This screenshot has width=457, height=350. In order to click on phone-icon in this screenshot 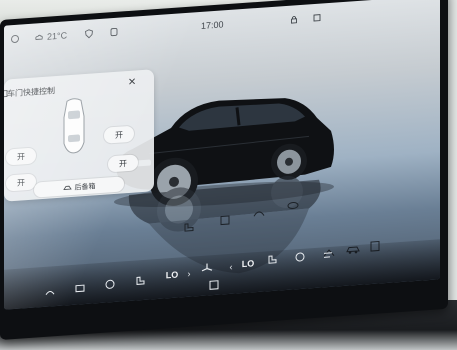, I will do `click(114, 32)`.